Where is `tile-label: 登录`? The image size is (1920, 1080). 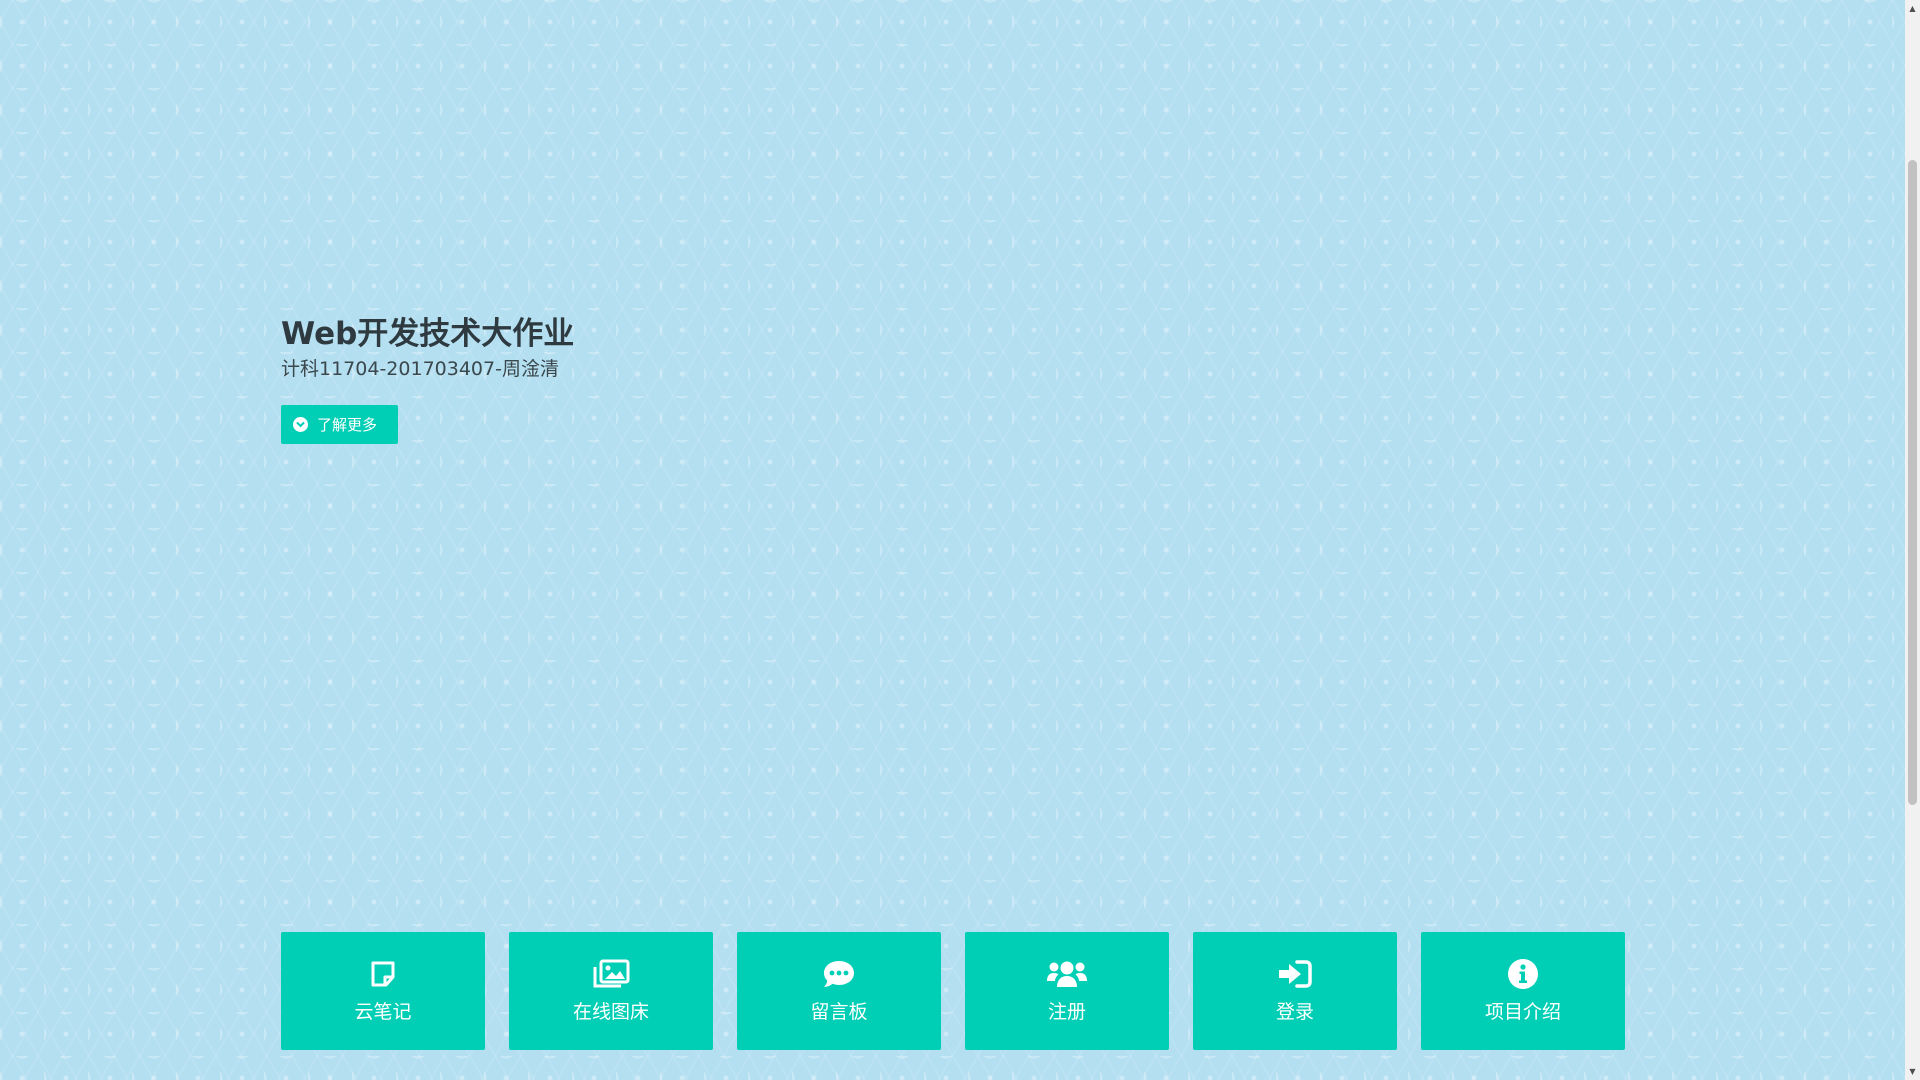 tile-label: 登录 is located at coordinates (1294, 1012).